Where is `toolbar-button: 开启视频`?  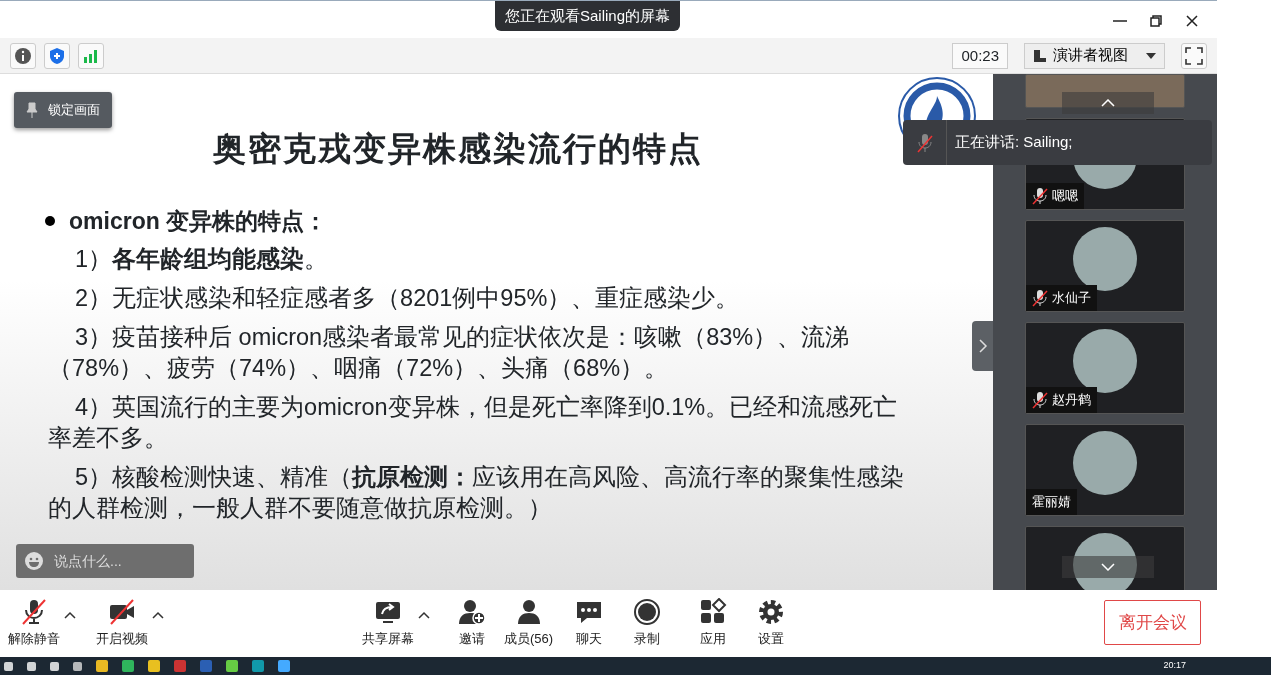 toolbar-button: 开启视频 is located at coordinates (122, 623).